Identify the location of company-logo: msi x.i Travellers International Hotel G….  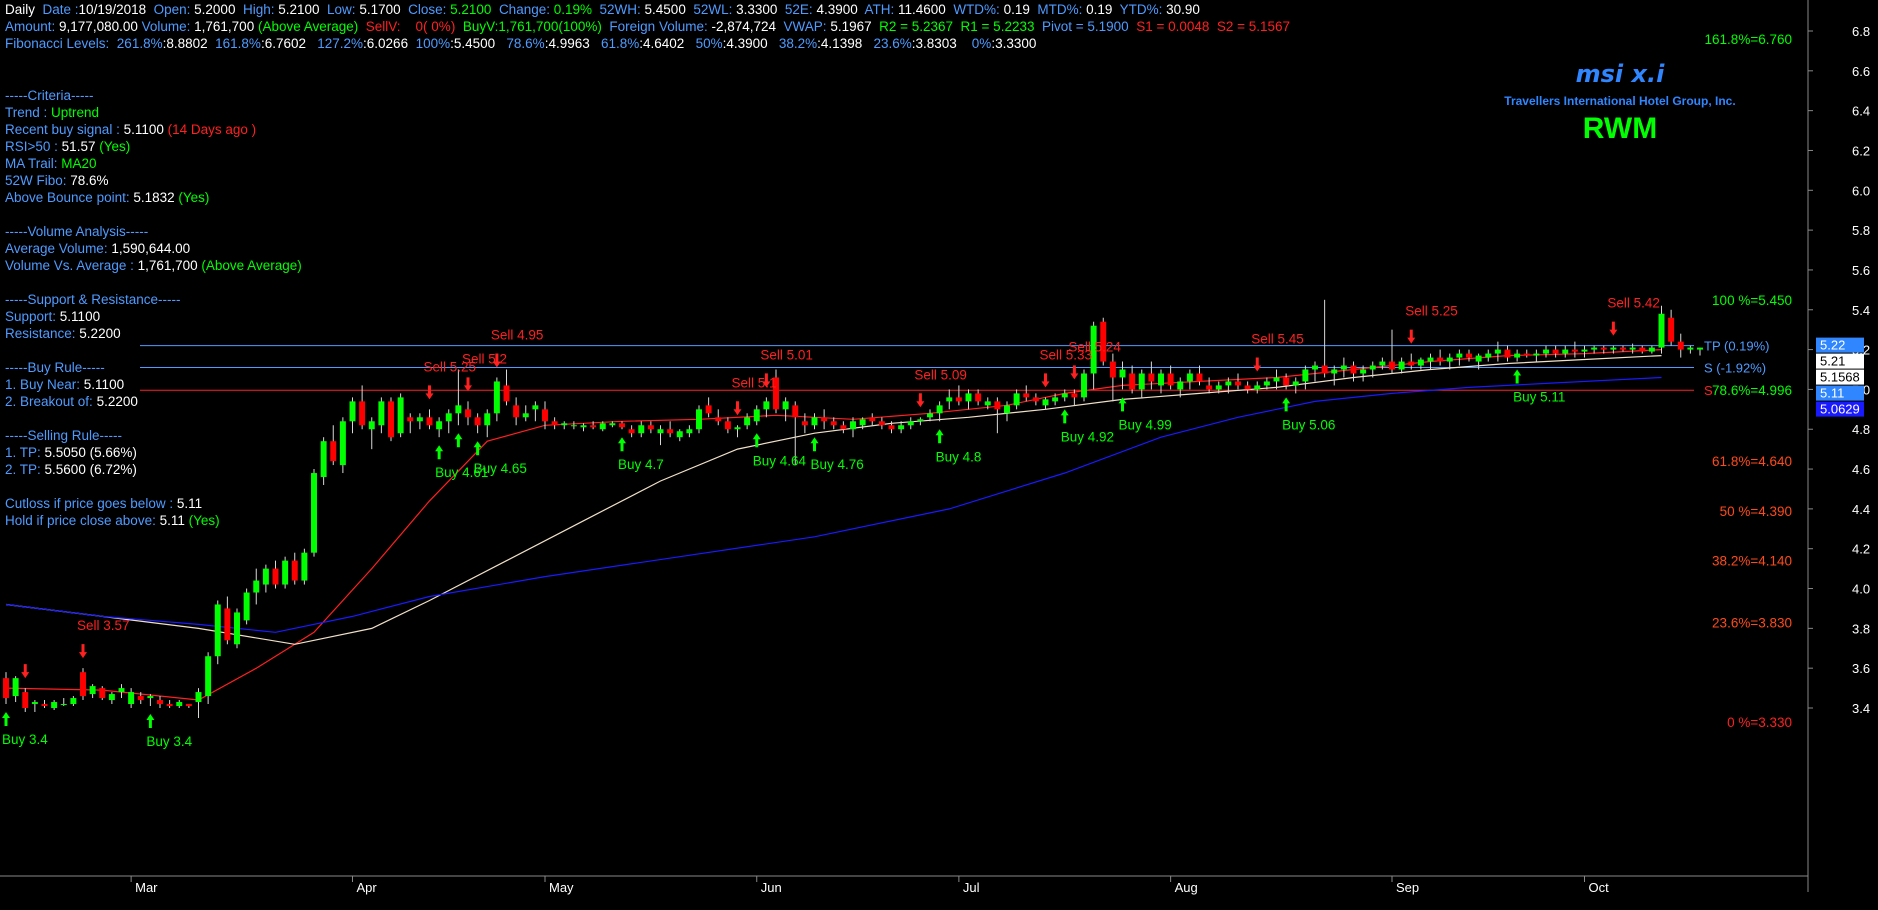
(1620, 103).